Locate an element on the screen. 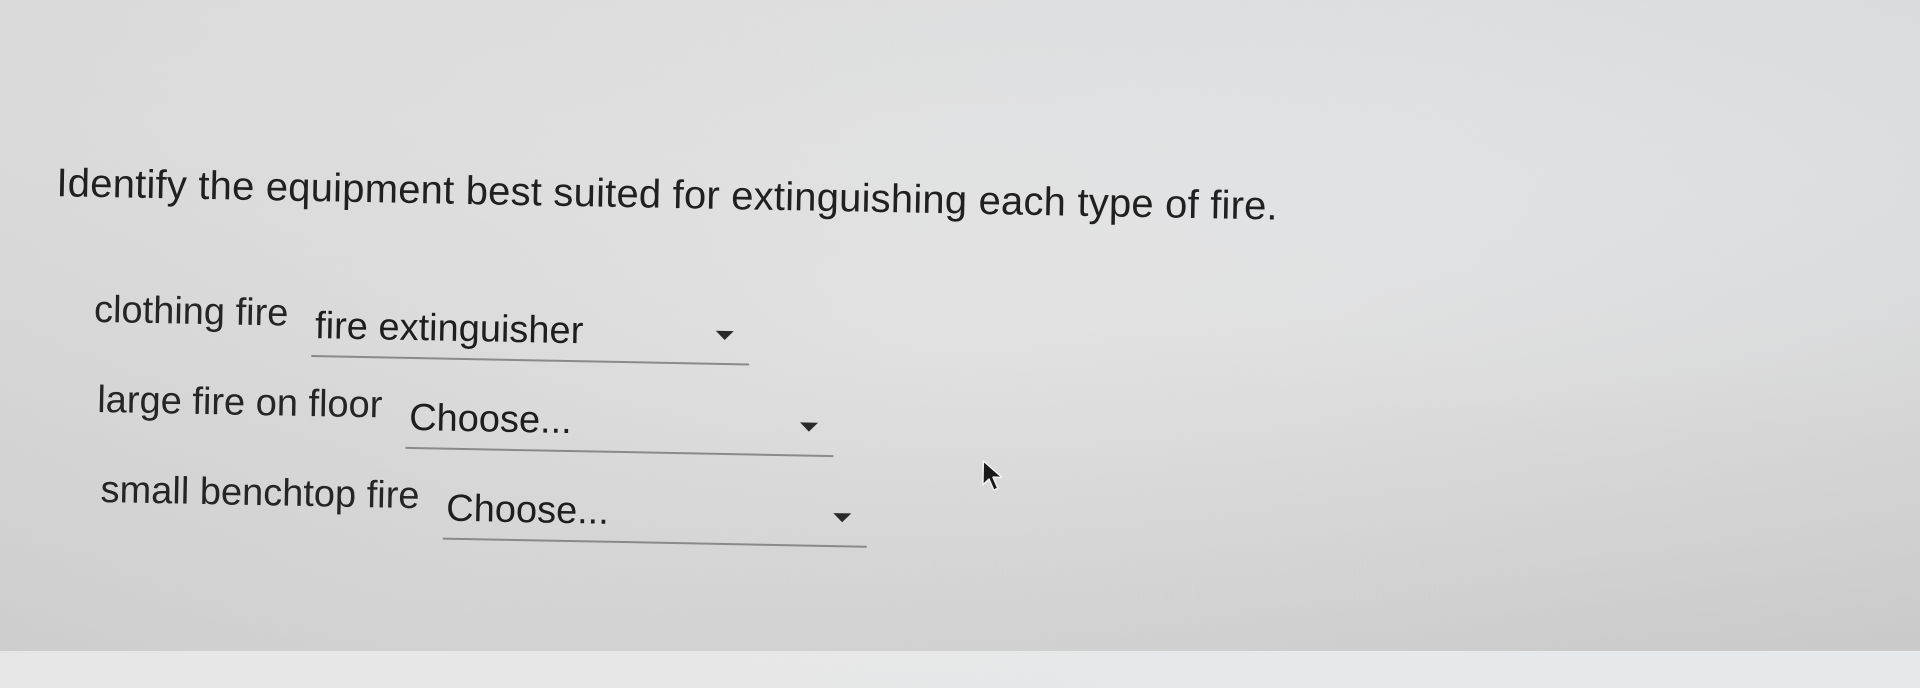 The width and height of the screenshot is (1920, 688). select-value: fire extinguisher is located at coordinates (449, 329).